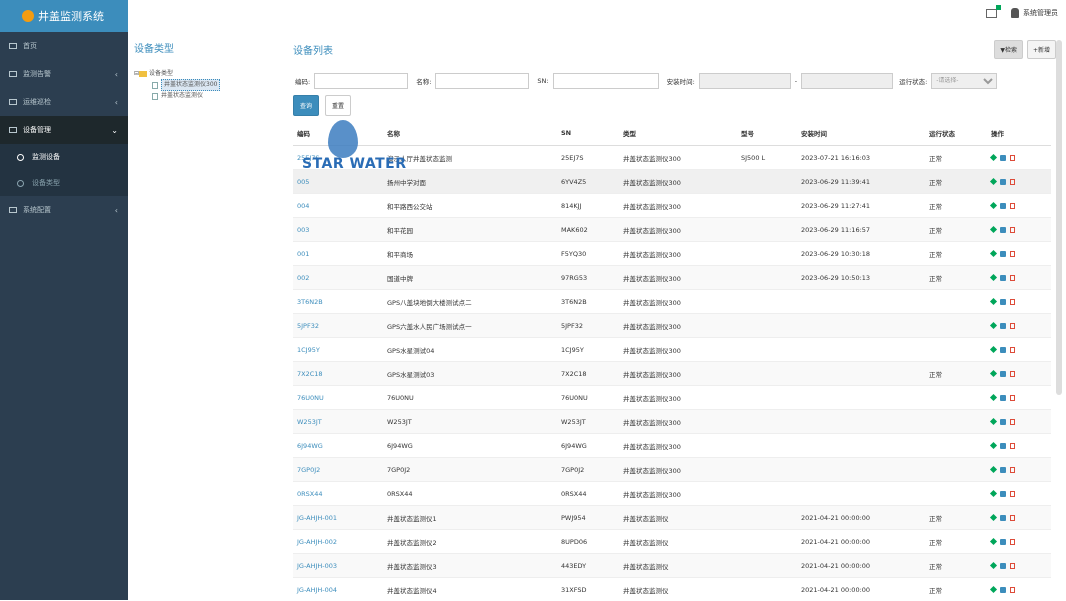 This screenshot has width=1066, height=601. What do you see at coordinates (303, 206) in the screenshot?
I see `device-code-link: 004` at bounding box center [303, 206].